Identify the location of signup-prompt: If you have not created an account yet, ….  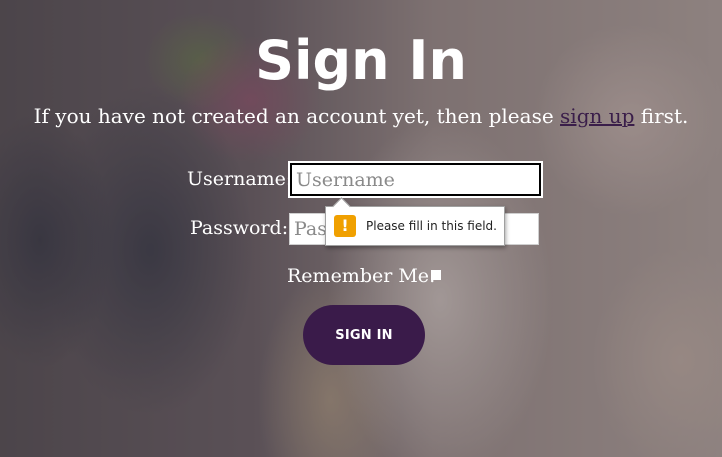
(361, 116).